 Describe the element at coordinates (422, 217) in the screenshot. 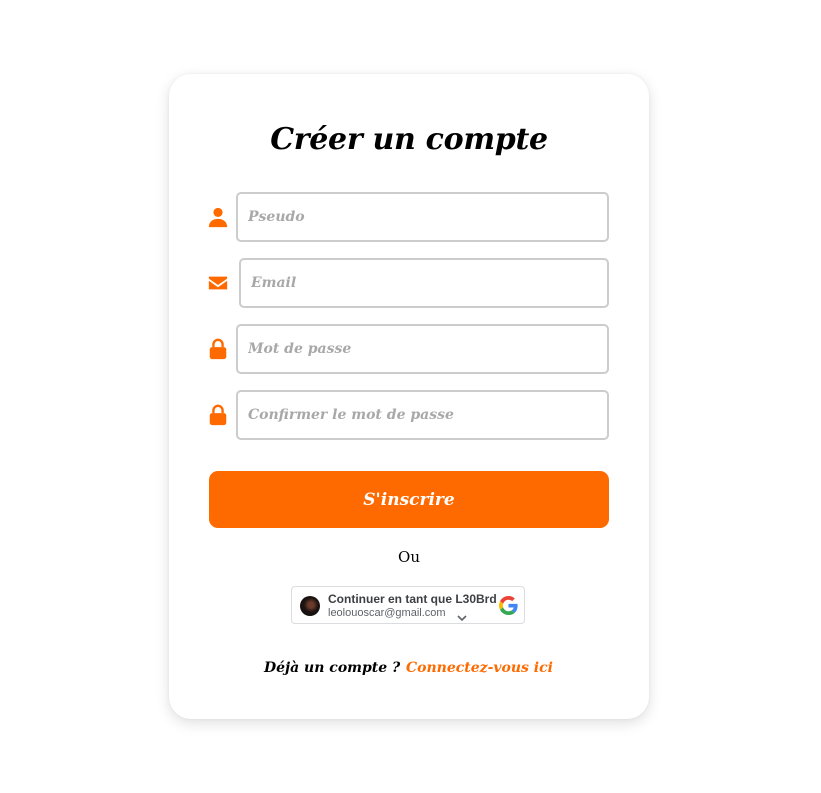

I see `pseudo-input` at that location.